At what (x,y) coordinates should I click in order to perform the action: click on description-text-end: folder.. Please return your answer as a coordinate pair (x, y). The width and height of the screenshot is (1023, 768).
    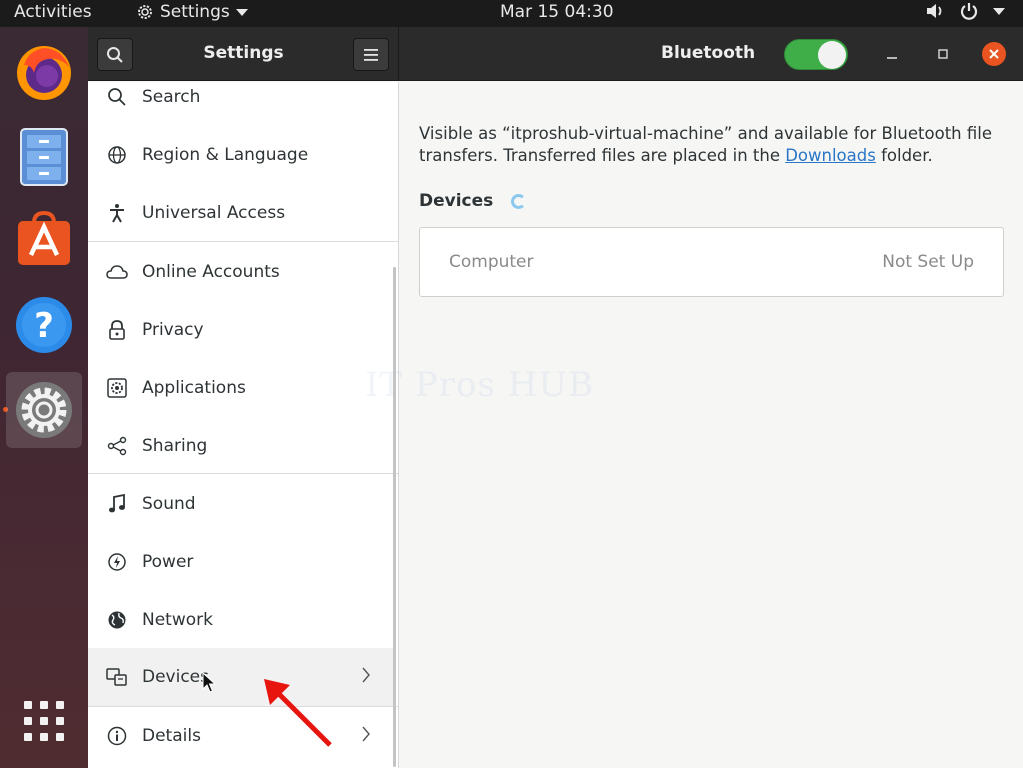
    Looking at the image, I should click on (904, 155).